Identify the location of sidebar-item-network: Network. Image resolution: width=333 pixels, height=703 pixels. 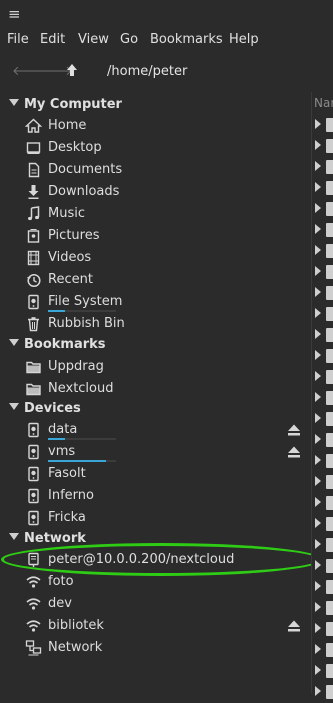
(156, 648).